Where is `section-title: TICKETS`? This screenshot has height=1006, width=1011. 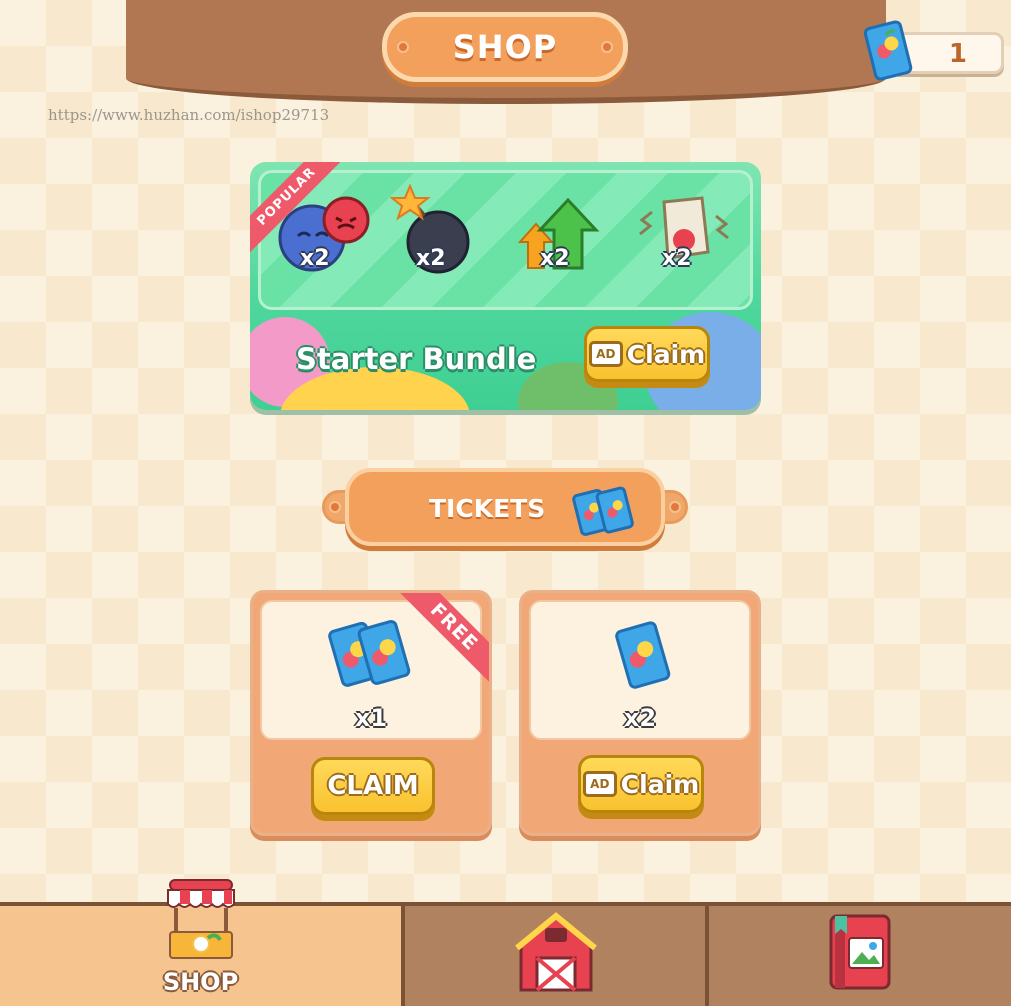 section-title: TICKETS is located at coordinates (487, 508).